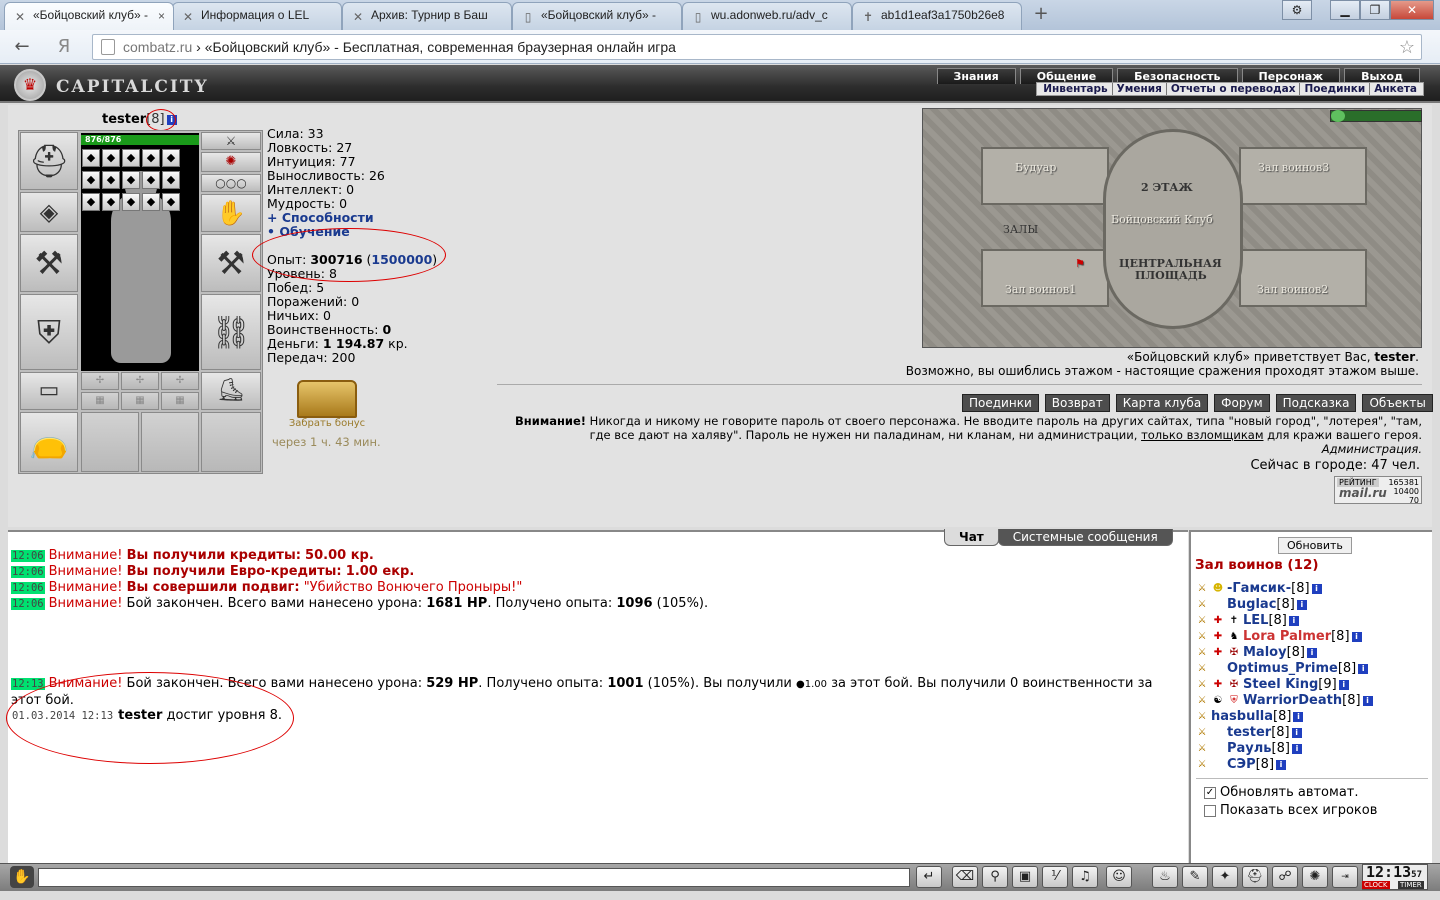 The image size is (1440, 900). What do you see at coordinates (937, 16) in the screenshot?
I see `browser-tab: ✝ ab1d1eaf3a1750b26e8` at bounding box center [937, 16].